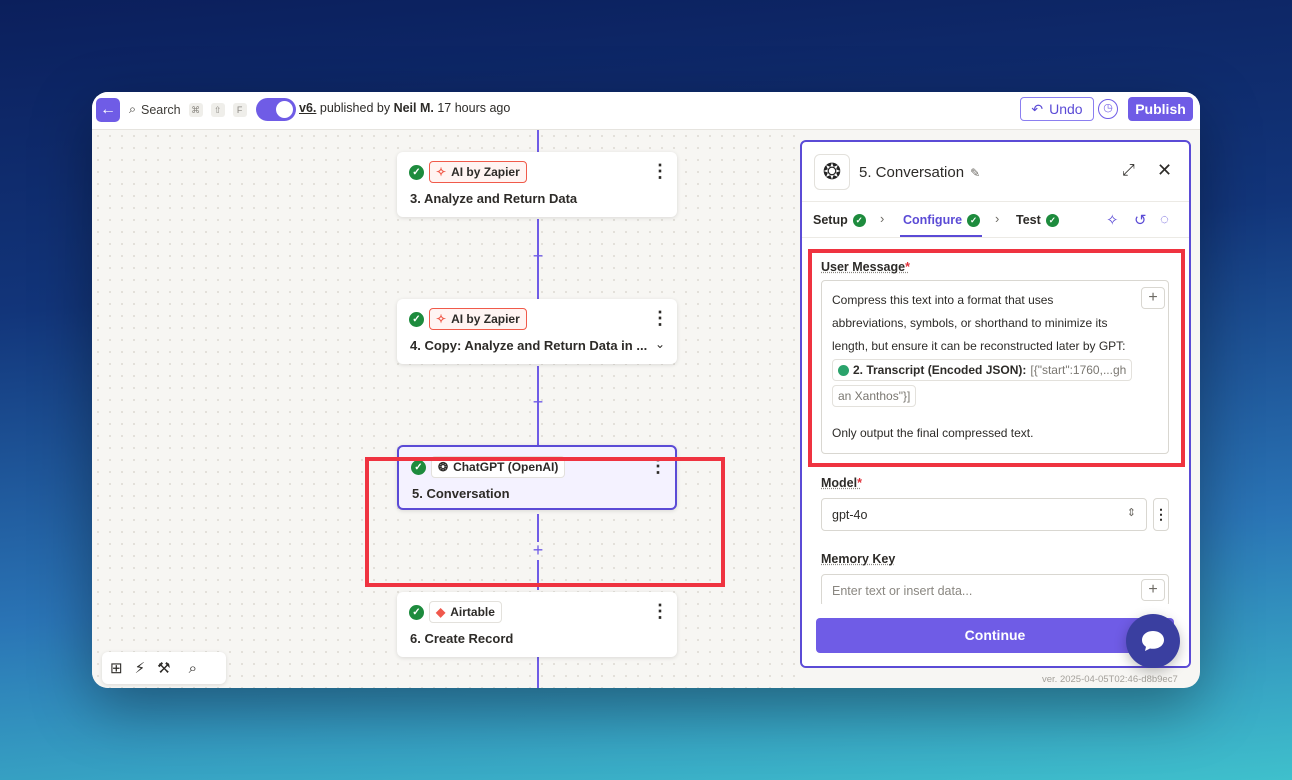 The image size is (1292, 780). What do you see at coordinates (830, 220) in the screenshot?
I see `tab-label: Setup` at bounding box center [830, 220].